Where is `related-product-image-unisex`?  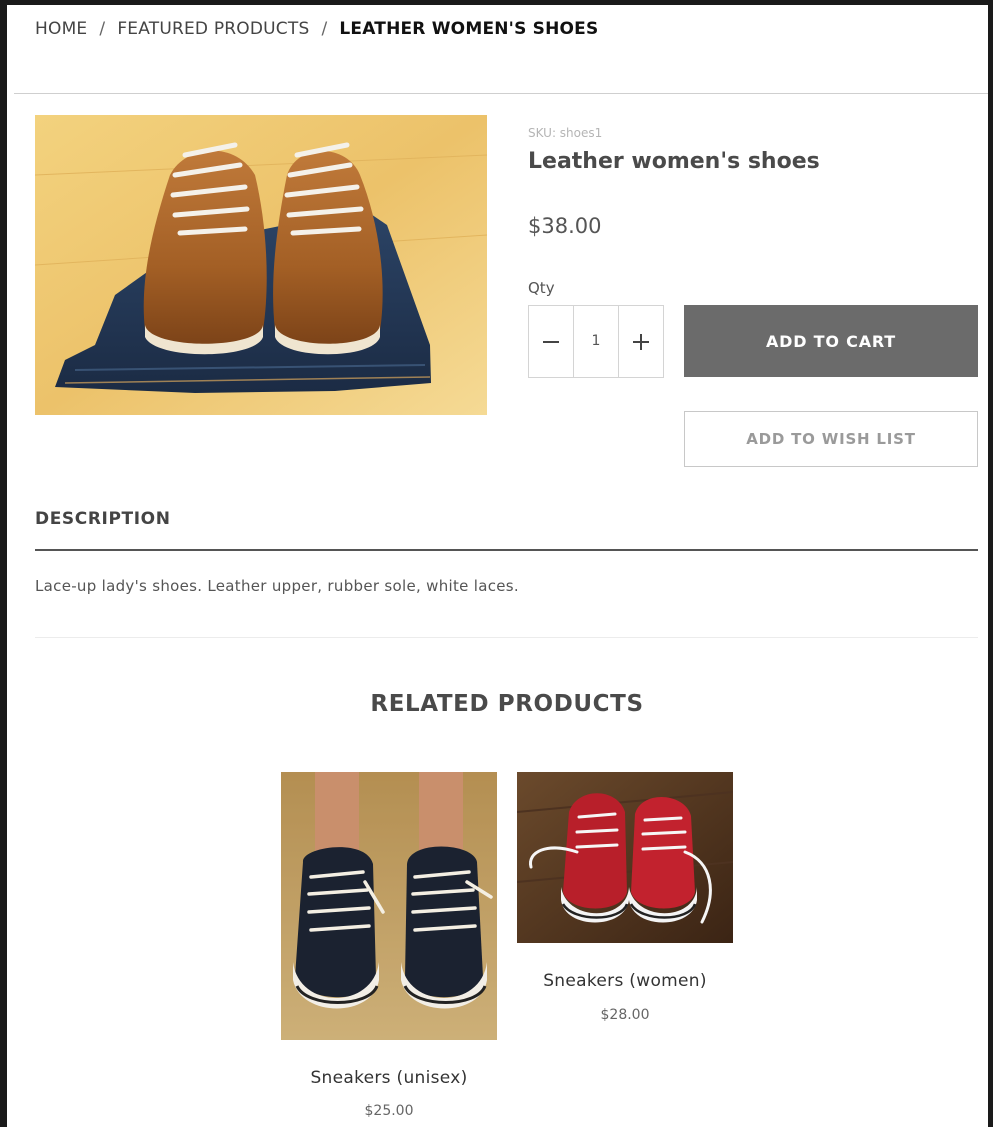 related-product-image-unisex is located at coordinates (389, 906).